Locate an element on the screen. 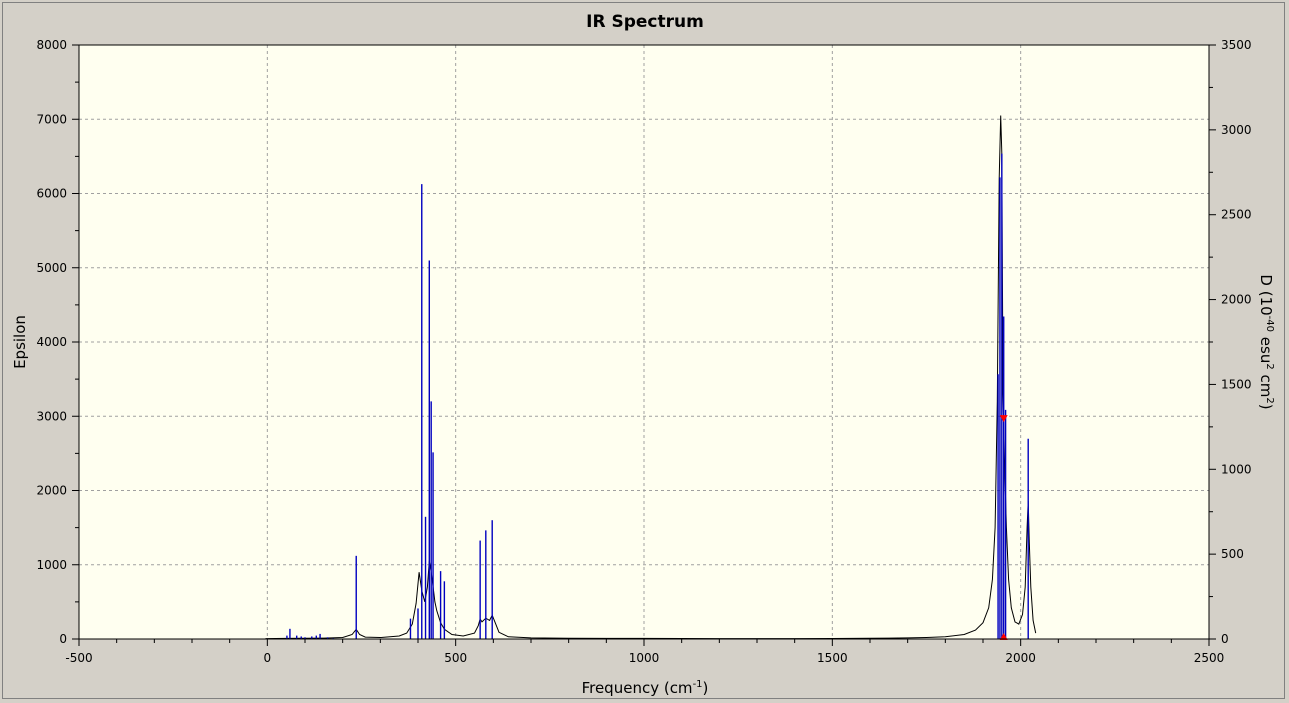 The image size is (1289, 703). y2-axis-label: D (10-40 esu2 cm2) is located at coordinates (1266, 341).